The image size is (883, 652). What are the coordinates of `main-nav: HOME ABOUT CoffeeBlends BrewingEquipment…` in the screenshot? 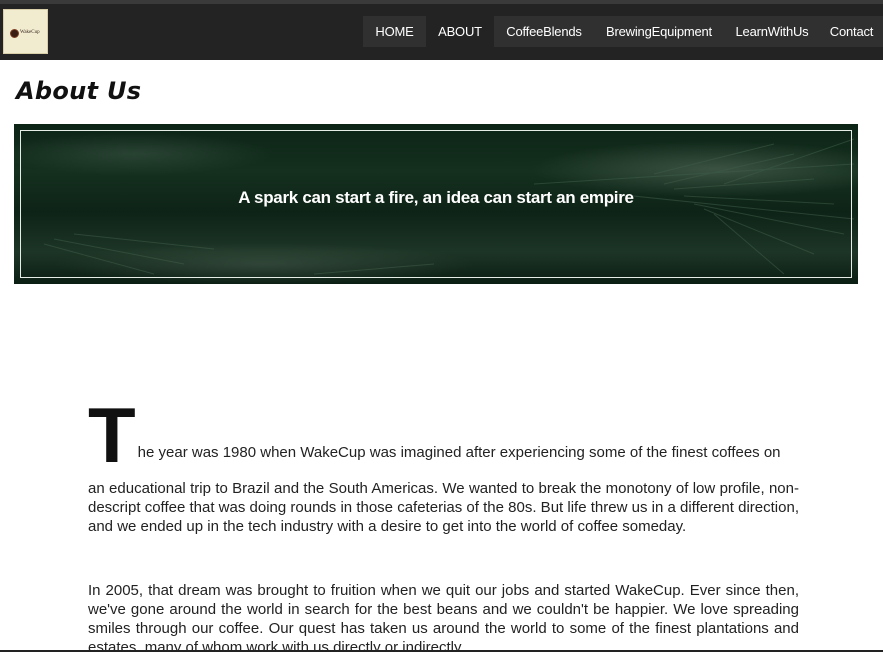 It's located at (623, 31).